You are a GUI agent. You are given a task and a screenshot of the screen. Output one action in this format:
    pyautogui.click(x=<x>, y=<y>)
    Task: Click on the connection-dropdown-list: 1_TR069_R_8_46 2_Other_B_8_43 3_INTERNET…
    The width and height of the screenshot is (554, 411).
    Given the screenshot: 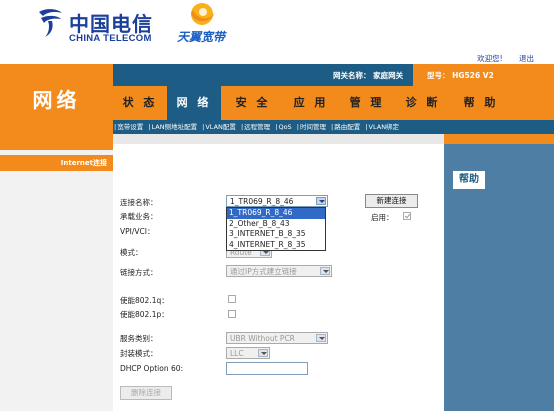 What is the action you would take?
    pyautogui.click(x=276, y=229)
    